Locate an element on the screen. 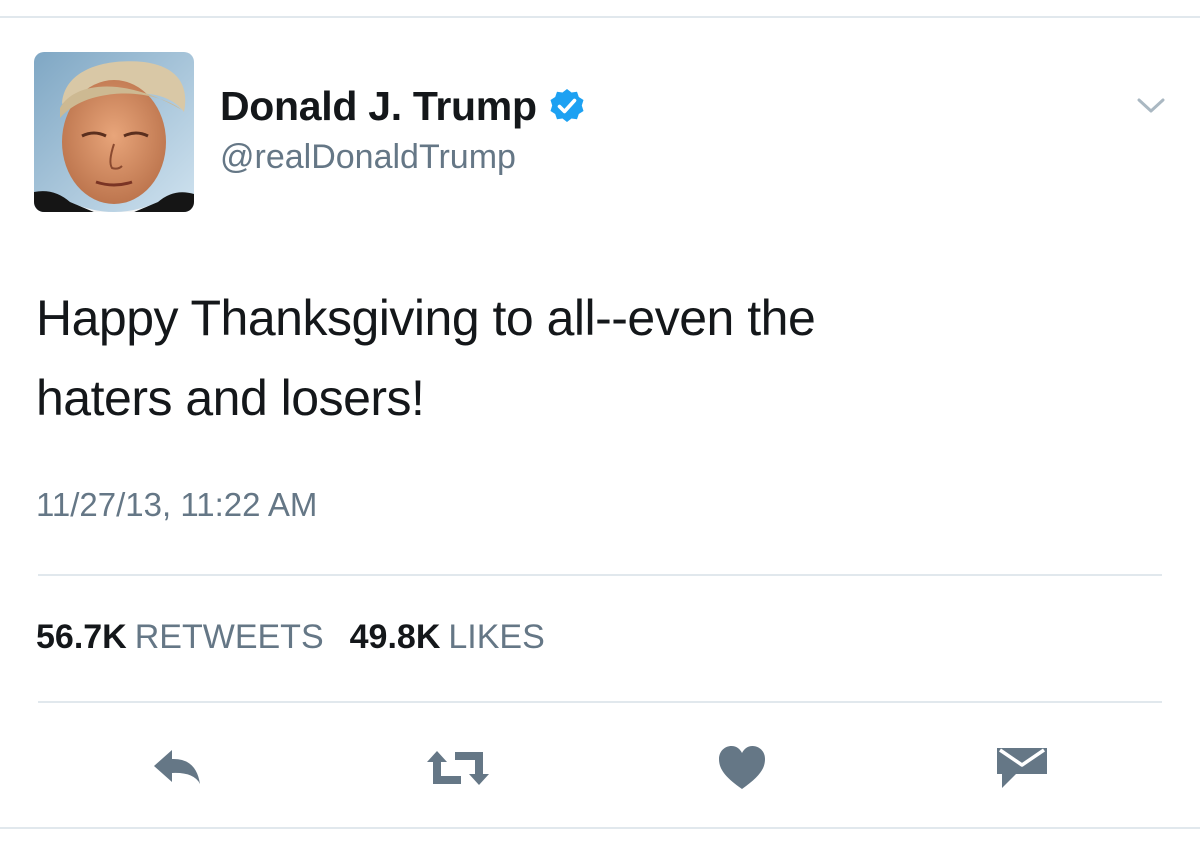  reply-button is located at coordinates (178, 768).